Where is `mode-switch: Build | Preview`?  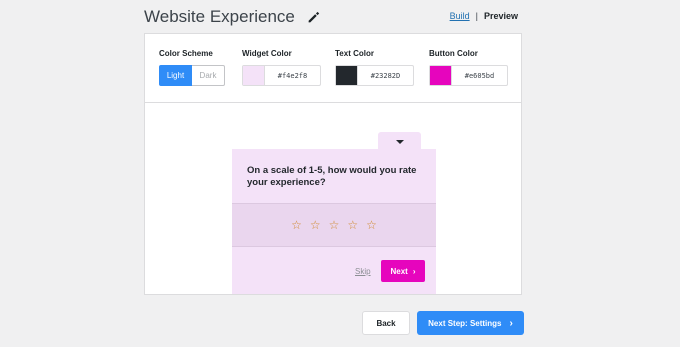
mode-switch: Build | Preview is located at coordinates (484, 16).